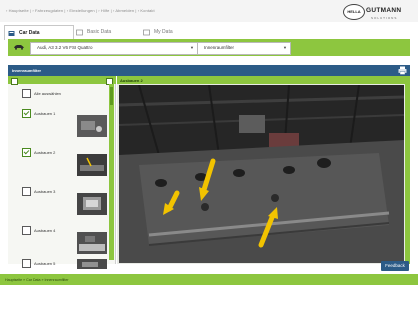 This screenshot has height=318, width=418. Describe the element at coordinates (26, 93) in the screenshot. I see `select-all-checkbox` at that location.